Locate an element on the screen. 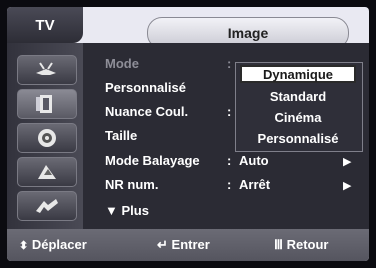 The height and width of the screenshot is (268, 376). sidebar-item-picture is located at coordinates (47, 104).